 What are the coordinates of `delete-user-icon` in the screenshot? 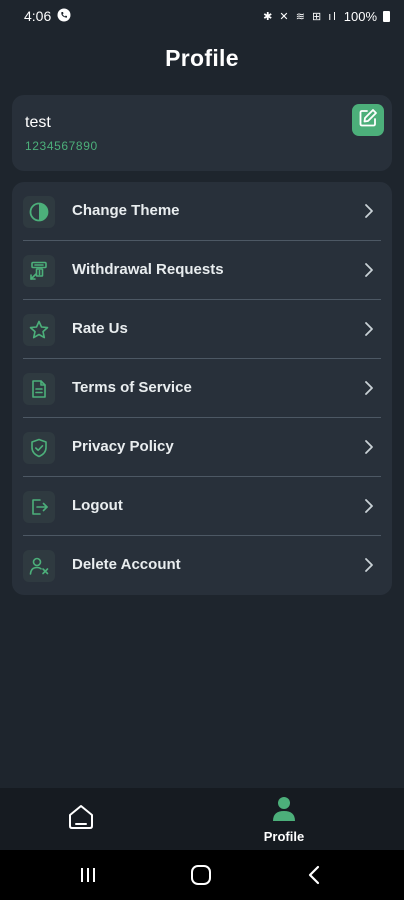 It's located at (39, 566).